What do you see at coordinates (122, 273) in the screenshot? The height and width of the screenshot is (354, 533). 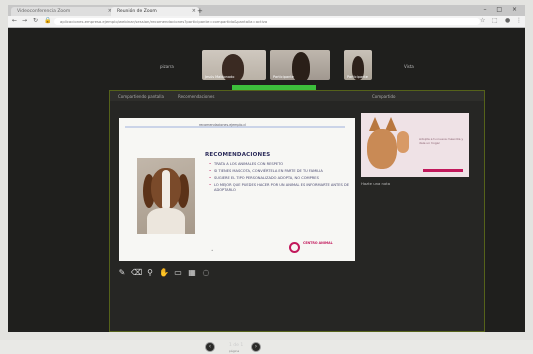 I see `pen-icon: ✎` at bounding box center [122, 273].